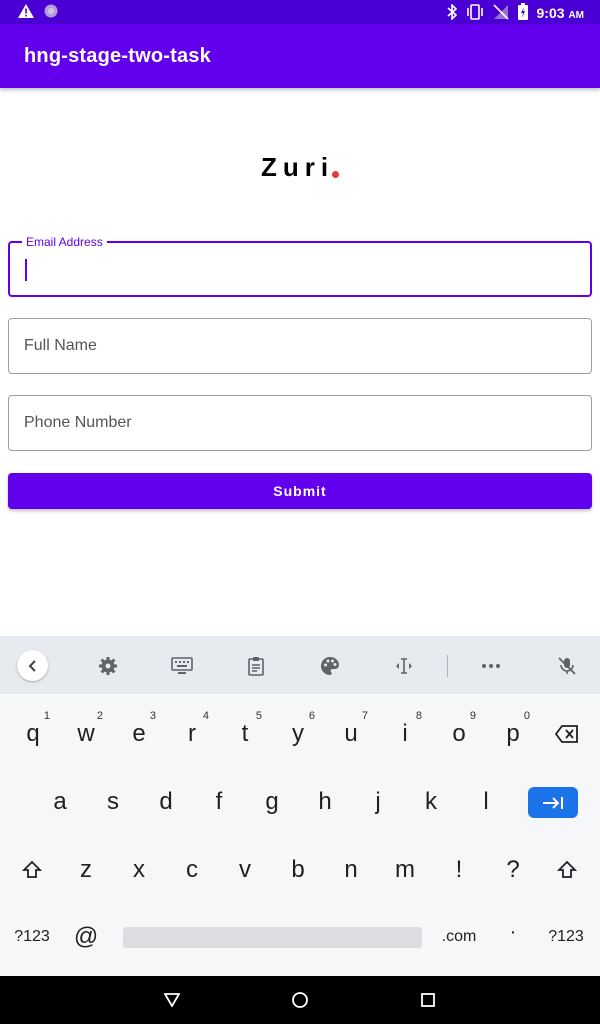 This screenshot has width=600, height=1024. I want to click on clipboard-icon, so click(256, 666).